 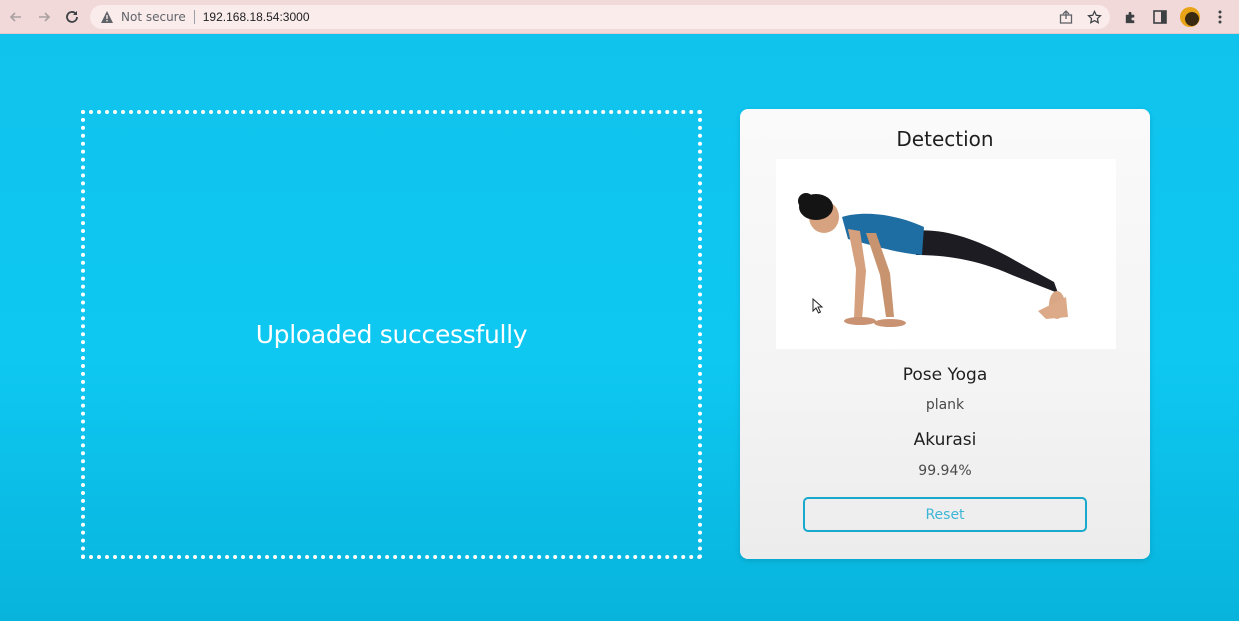 What do you see at coordinates (153, 17) in the screenshot?
I see `not-secure-label: Not secure` at bounding box center [153, 17].